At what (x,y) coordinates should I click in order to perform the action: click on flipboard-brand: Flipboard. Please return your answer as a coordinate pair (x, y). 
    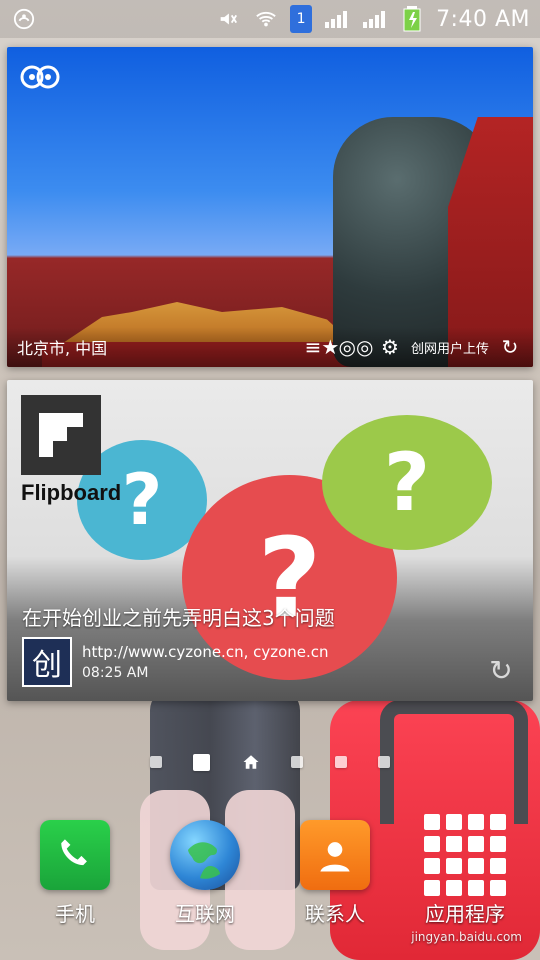
    Looking at the image, I should click on (71, 492).